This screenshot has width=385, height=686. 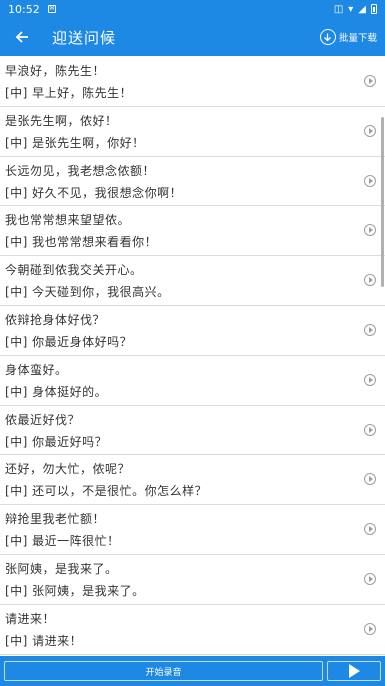 I want to click on phrase-translation: [中] 好久不见，我很想念你啊！, so click(x=94, y=192).